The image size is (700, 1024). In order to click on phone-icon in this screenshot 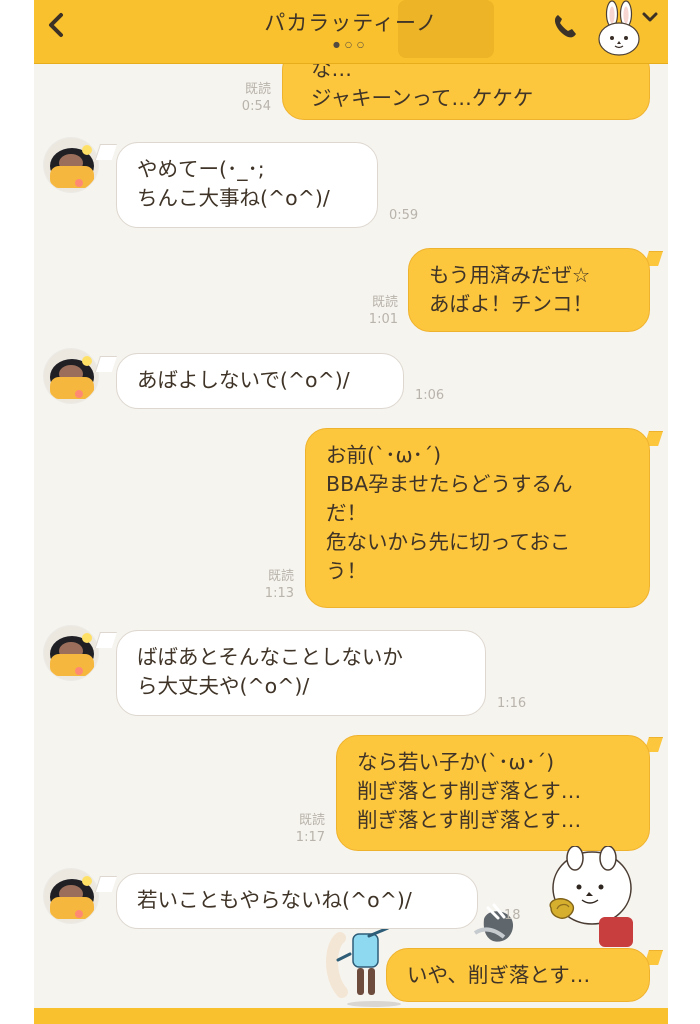, I will do `click(565, 26)`.